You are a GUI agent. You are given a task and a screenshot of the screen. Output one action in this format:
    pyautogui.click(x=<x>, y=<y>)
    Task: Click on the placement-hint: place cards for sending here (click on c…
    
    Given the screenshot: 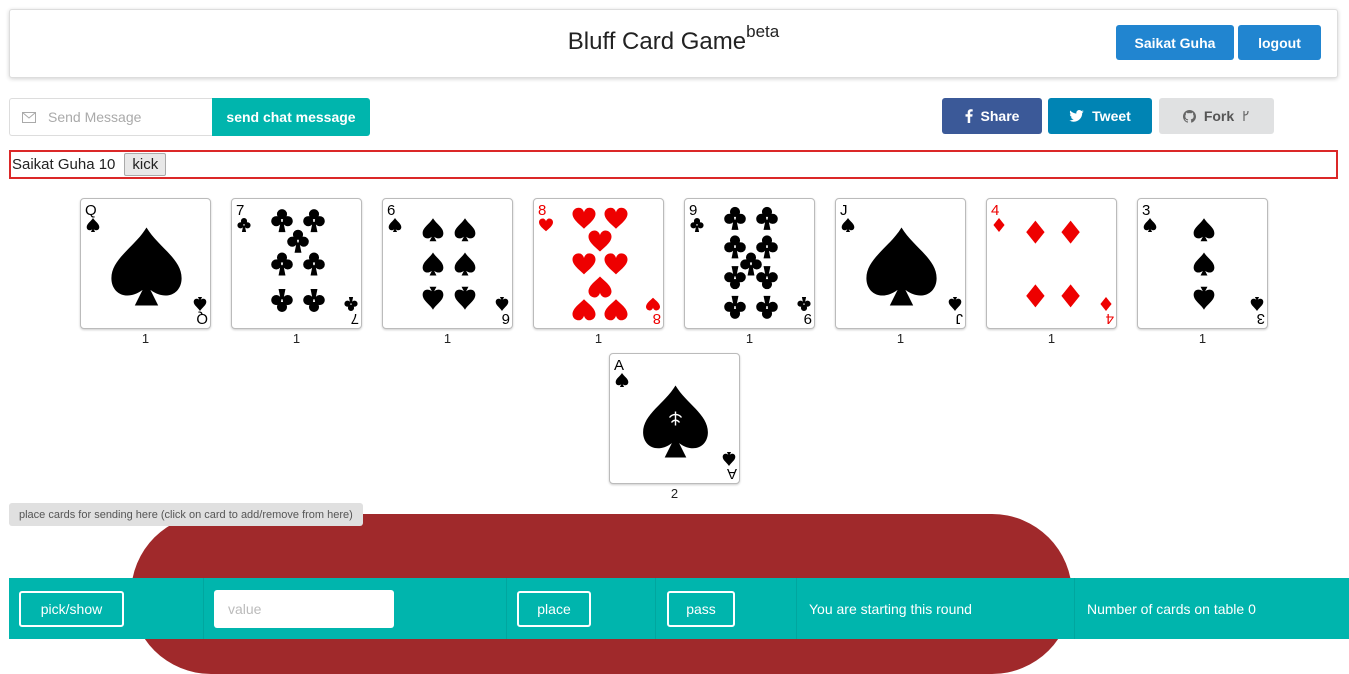 What is the action you would take?
    pyautogui.click(x=186, y=514)
    